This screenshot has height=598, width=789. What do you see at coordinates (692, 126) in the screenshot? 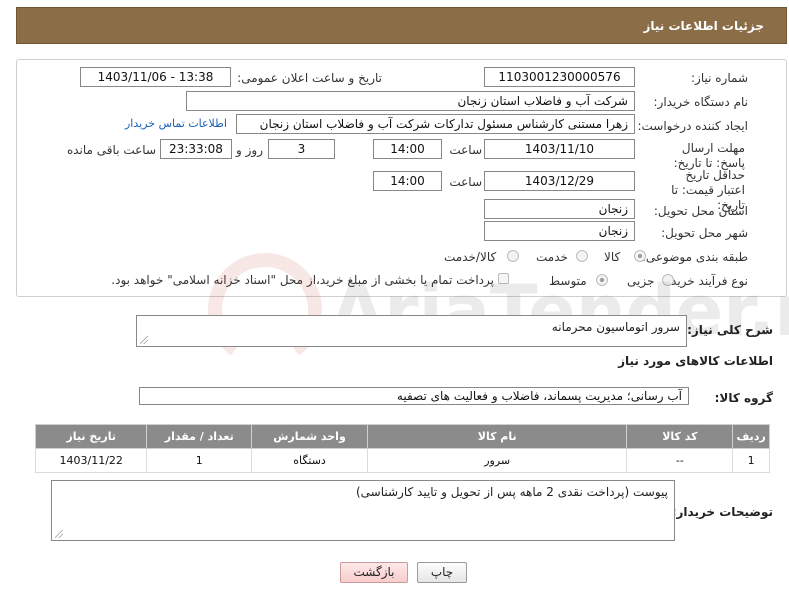
I see `requester-label: ایجاد کننده درخواست:` at bounding box center [692, 126].